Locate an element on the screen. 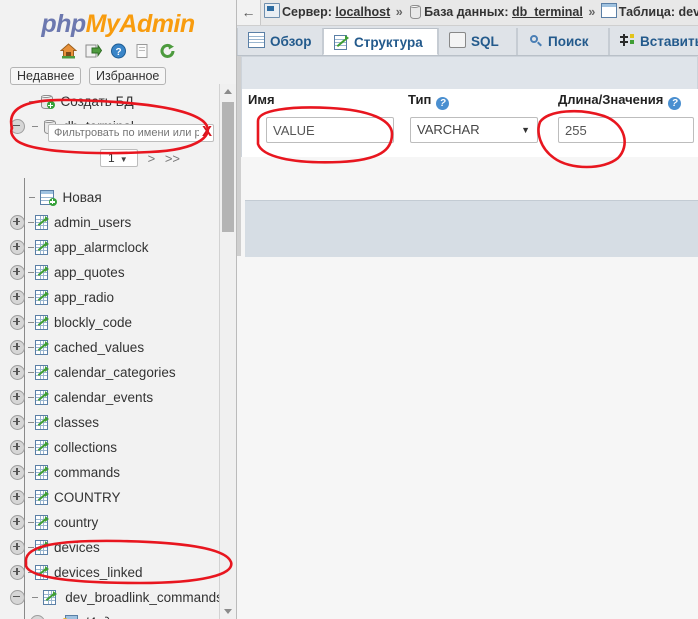  reload-icon is located at coordinates (167, 51).